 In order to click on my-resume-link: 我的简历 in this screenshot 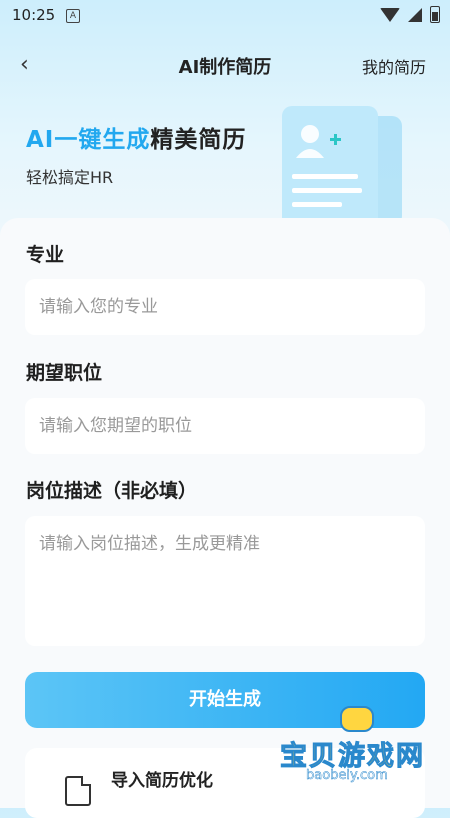, I will do `click(394, 66)`.